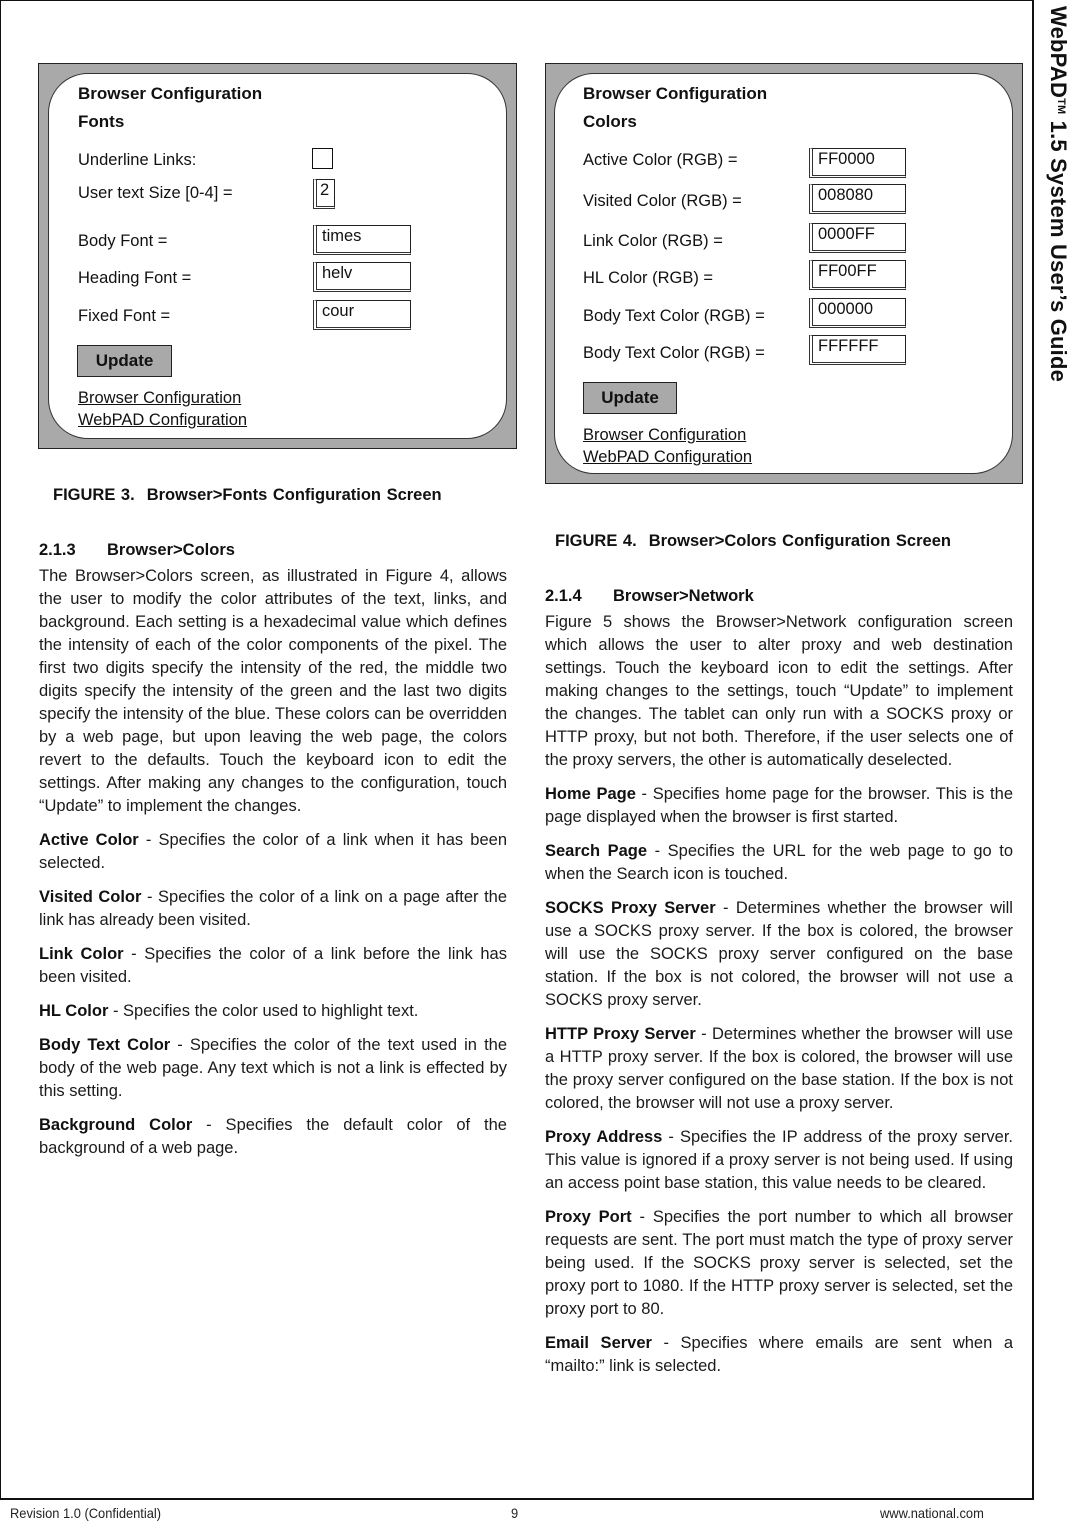  What do you see at coordinates (653, 241) in the screenshot?
I see `link-color-label: Link Color (RGB) =` at bounding box center [653, 241].